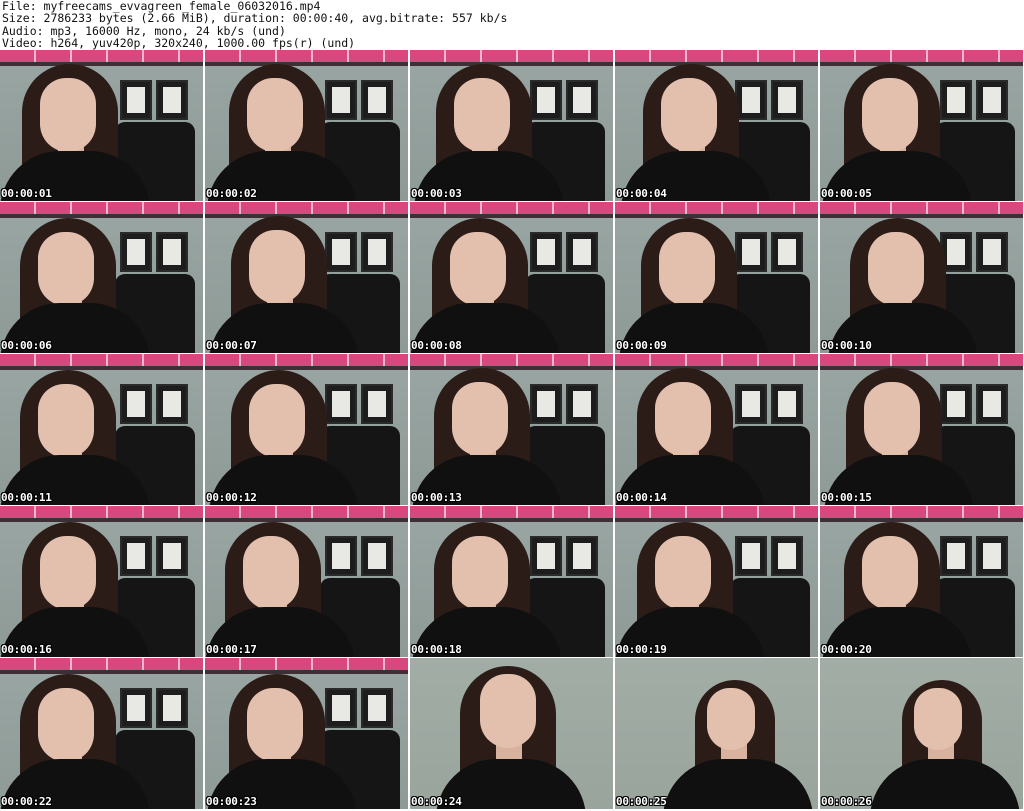 This screenshot has width=1024, height=811. What do you see at coordinates (101, 125) in the screenshot?
I see `thumbnail-frame: 00:00:01` at bounding box center [101, 125].